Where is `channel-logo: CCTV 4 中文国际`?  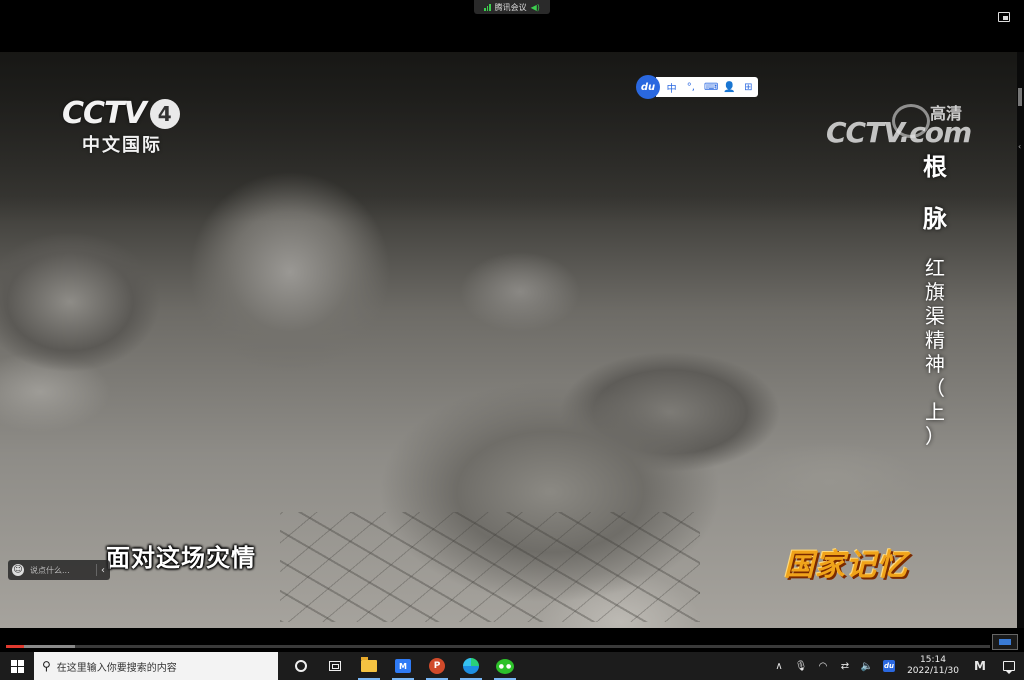 channel-logo: CCTV 4 中文国际 is located at coordinates (127, 126).